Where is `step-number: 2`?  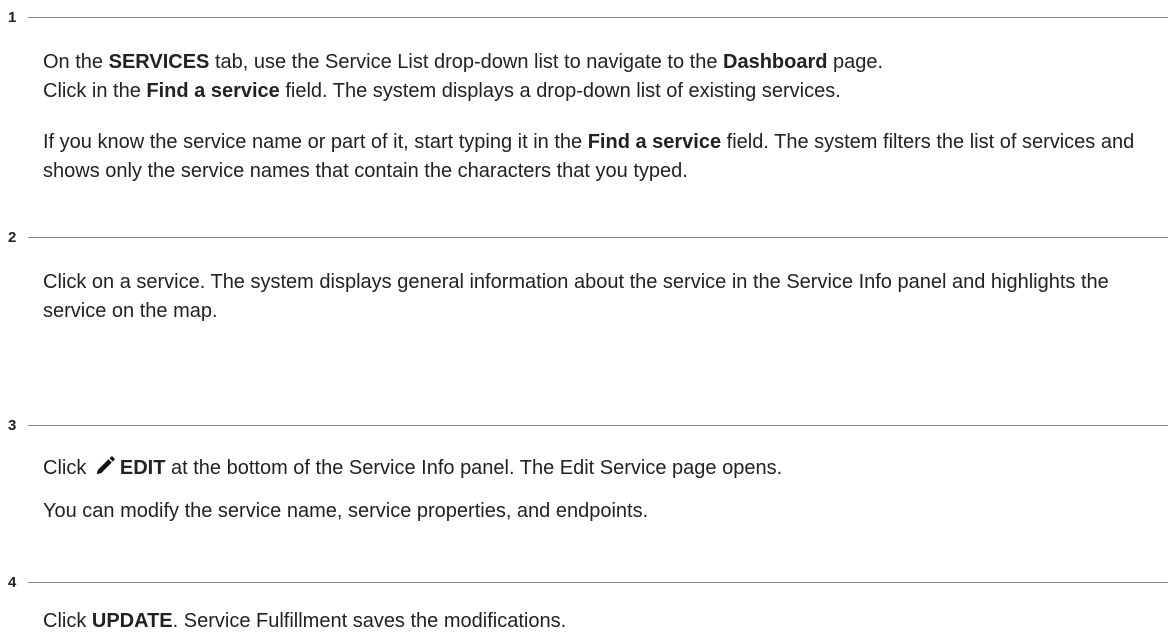 step-number: 2 is located at coordinates (12, 237).